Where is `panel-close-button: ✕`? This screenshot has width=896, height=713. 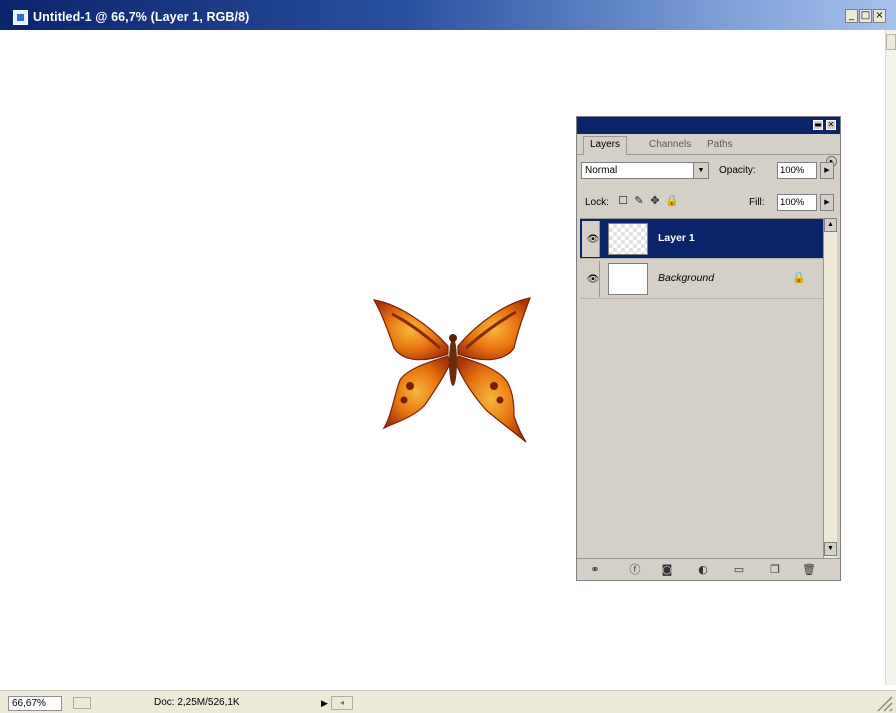 panel-close-button: ✕ is located at coordinates (831, 125).